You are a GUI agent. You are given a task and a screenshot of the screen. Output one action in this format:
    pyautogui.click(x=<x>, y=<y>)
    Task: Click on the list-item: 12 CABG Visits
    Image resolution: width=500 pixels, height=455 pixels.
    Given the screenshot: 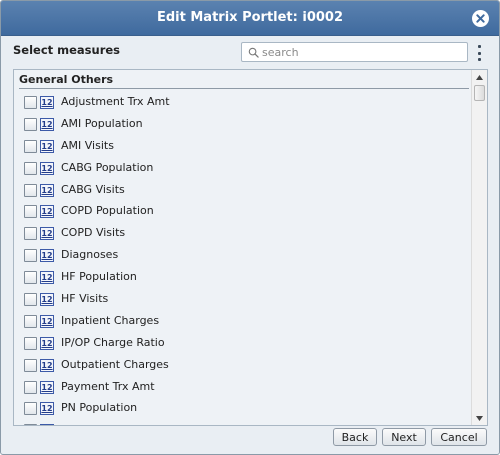 What is the action you would take?
    pyautogui.click(x=244, y=191)
    